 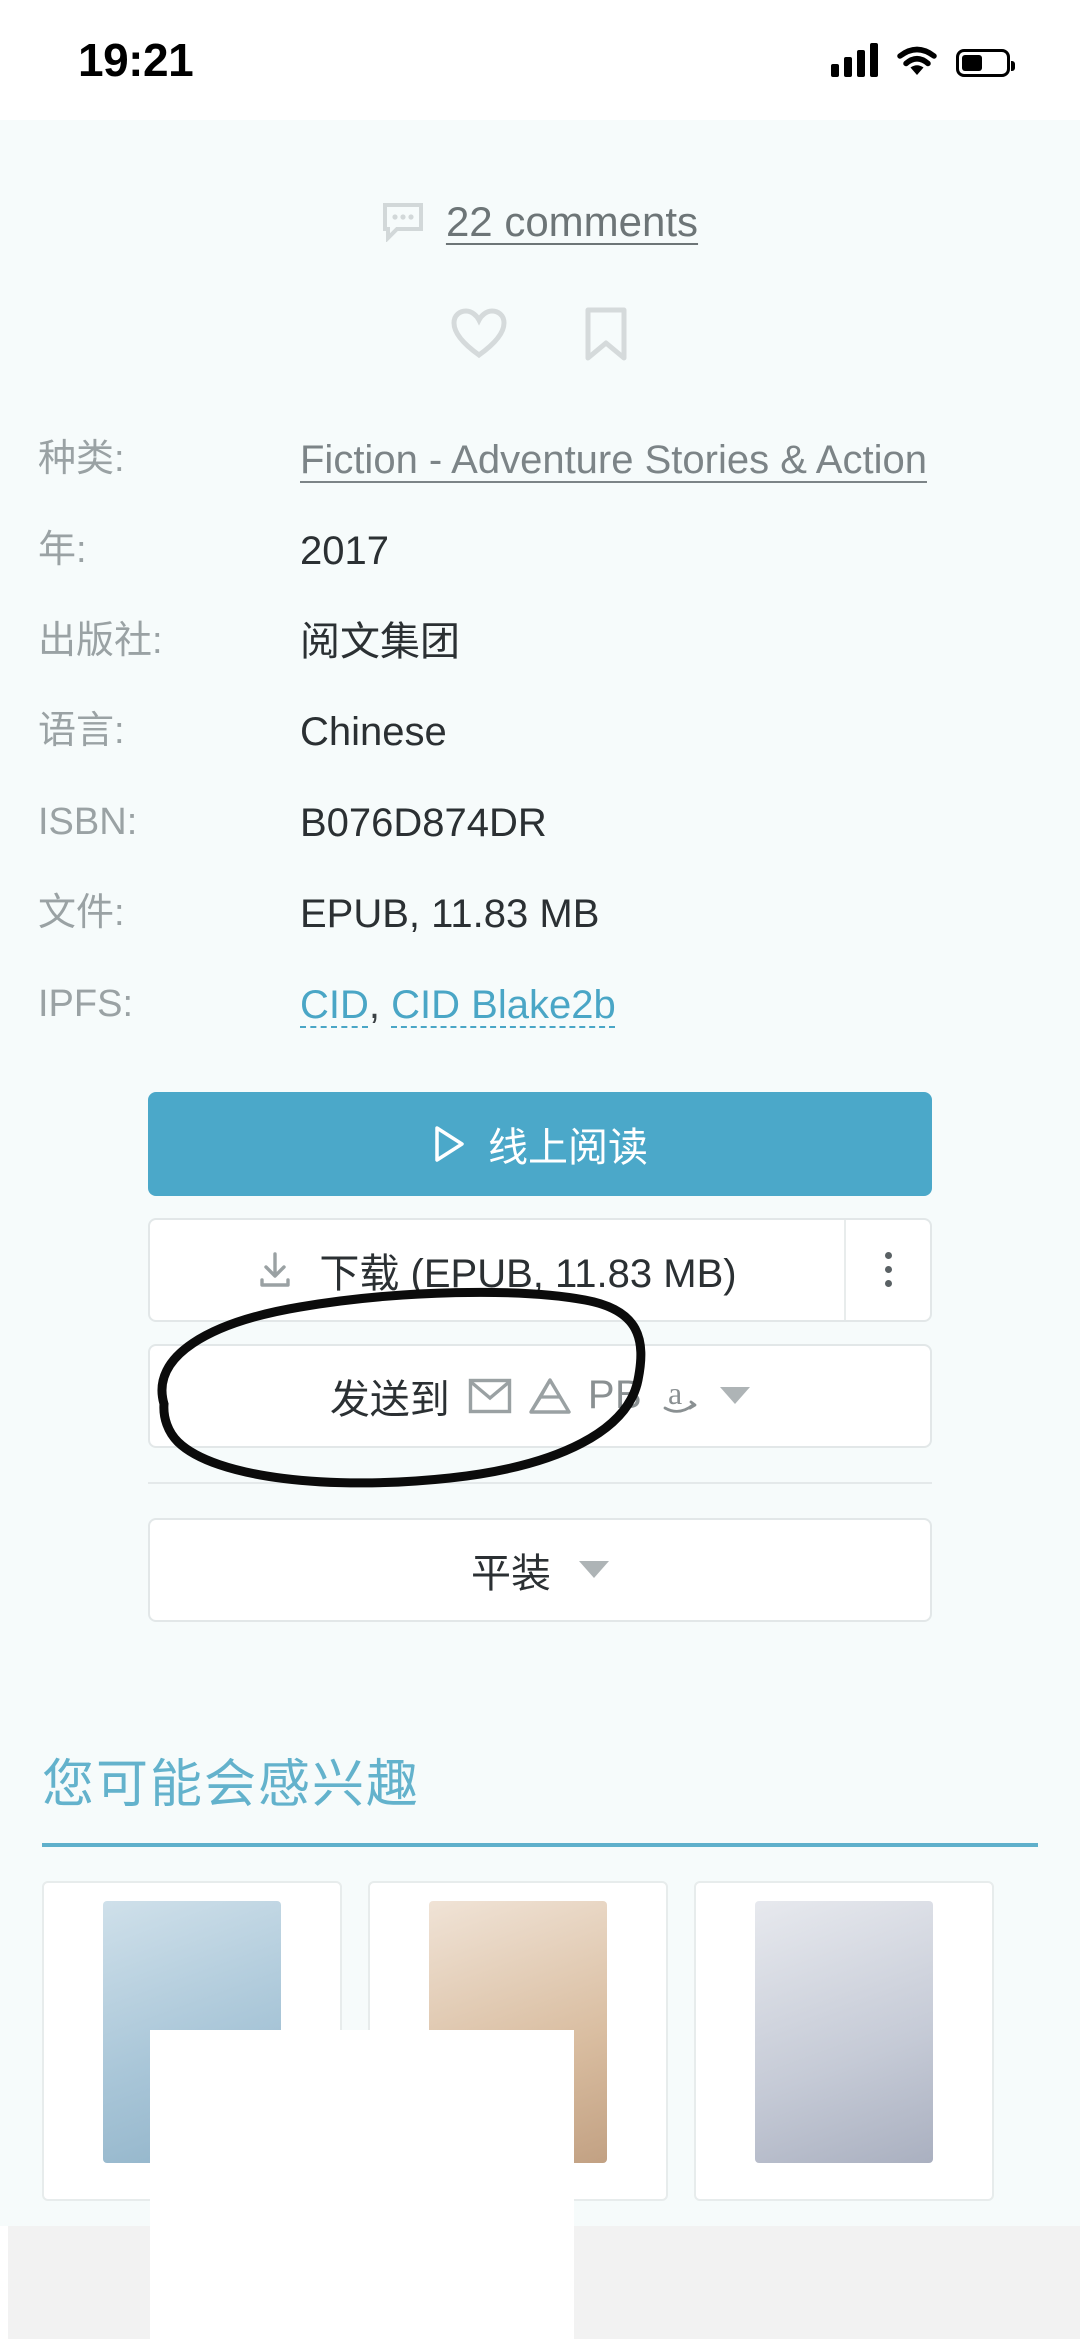 I want to click on metadata-value-year: 2017, so click(x=344, y=550).